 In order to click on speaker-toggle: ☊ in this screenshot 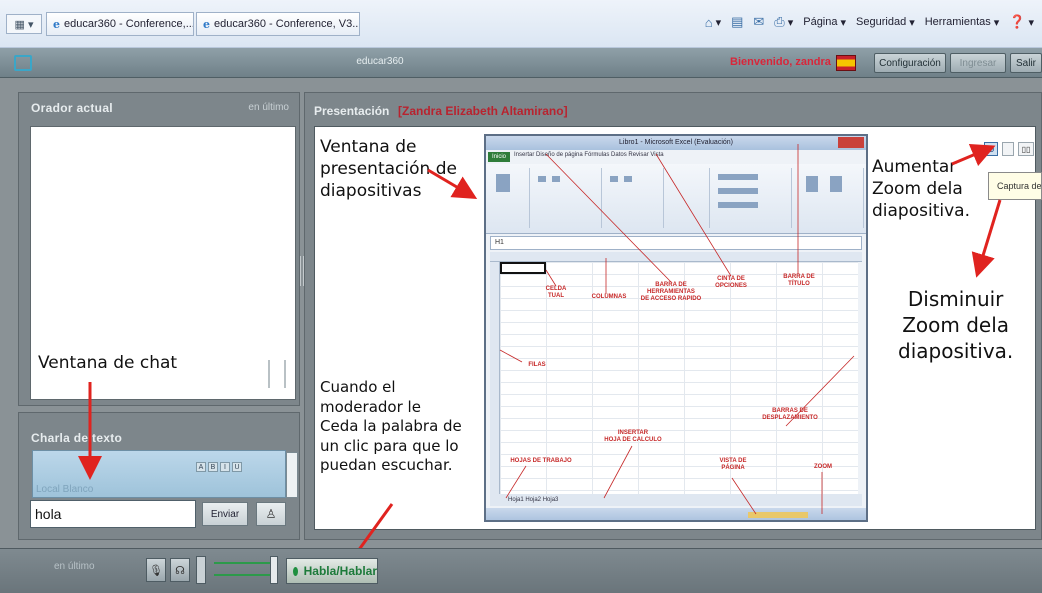, I will do `click(180, 570)`.